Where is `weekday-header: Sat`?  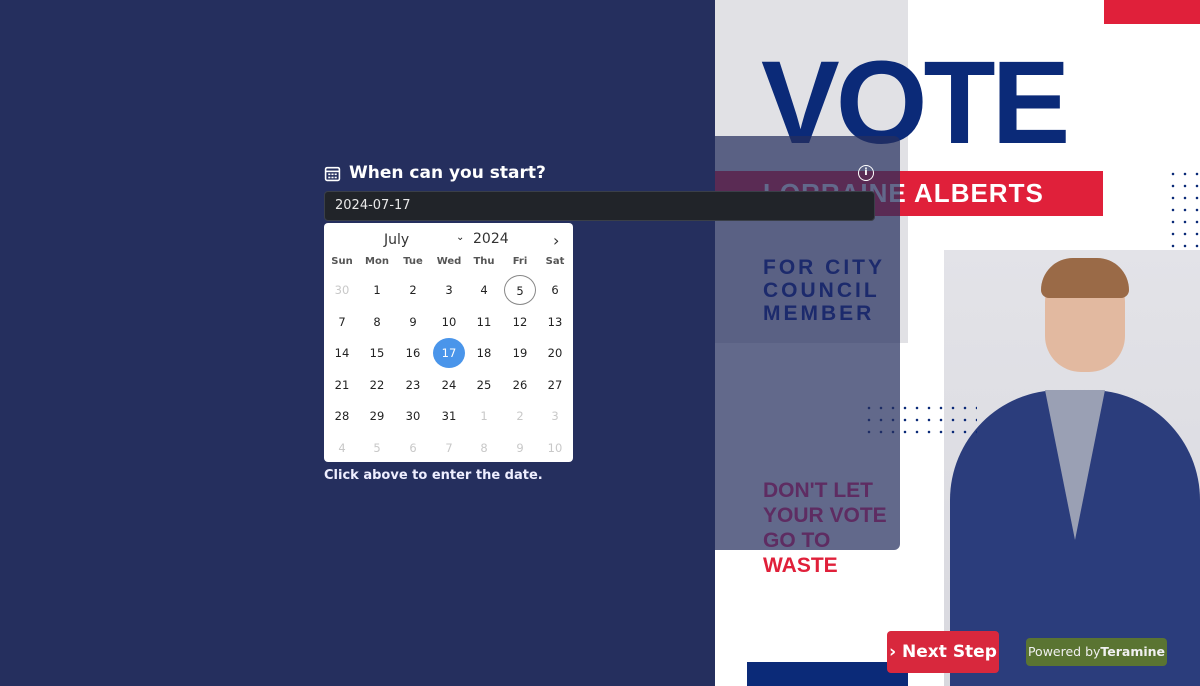
weekday-header: Sat is located at coordinates (555, 261).